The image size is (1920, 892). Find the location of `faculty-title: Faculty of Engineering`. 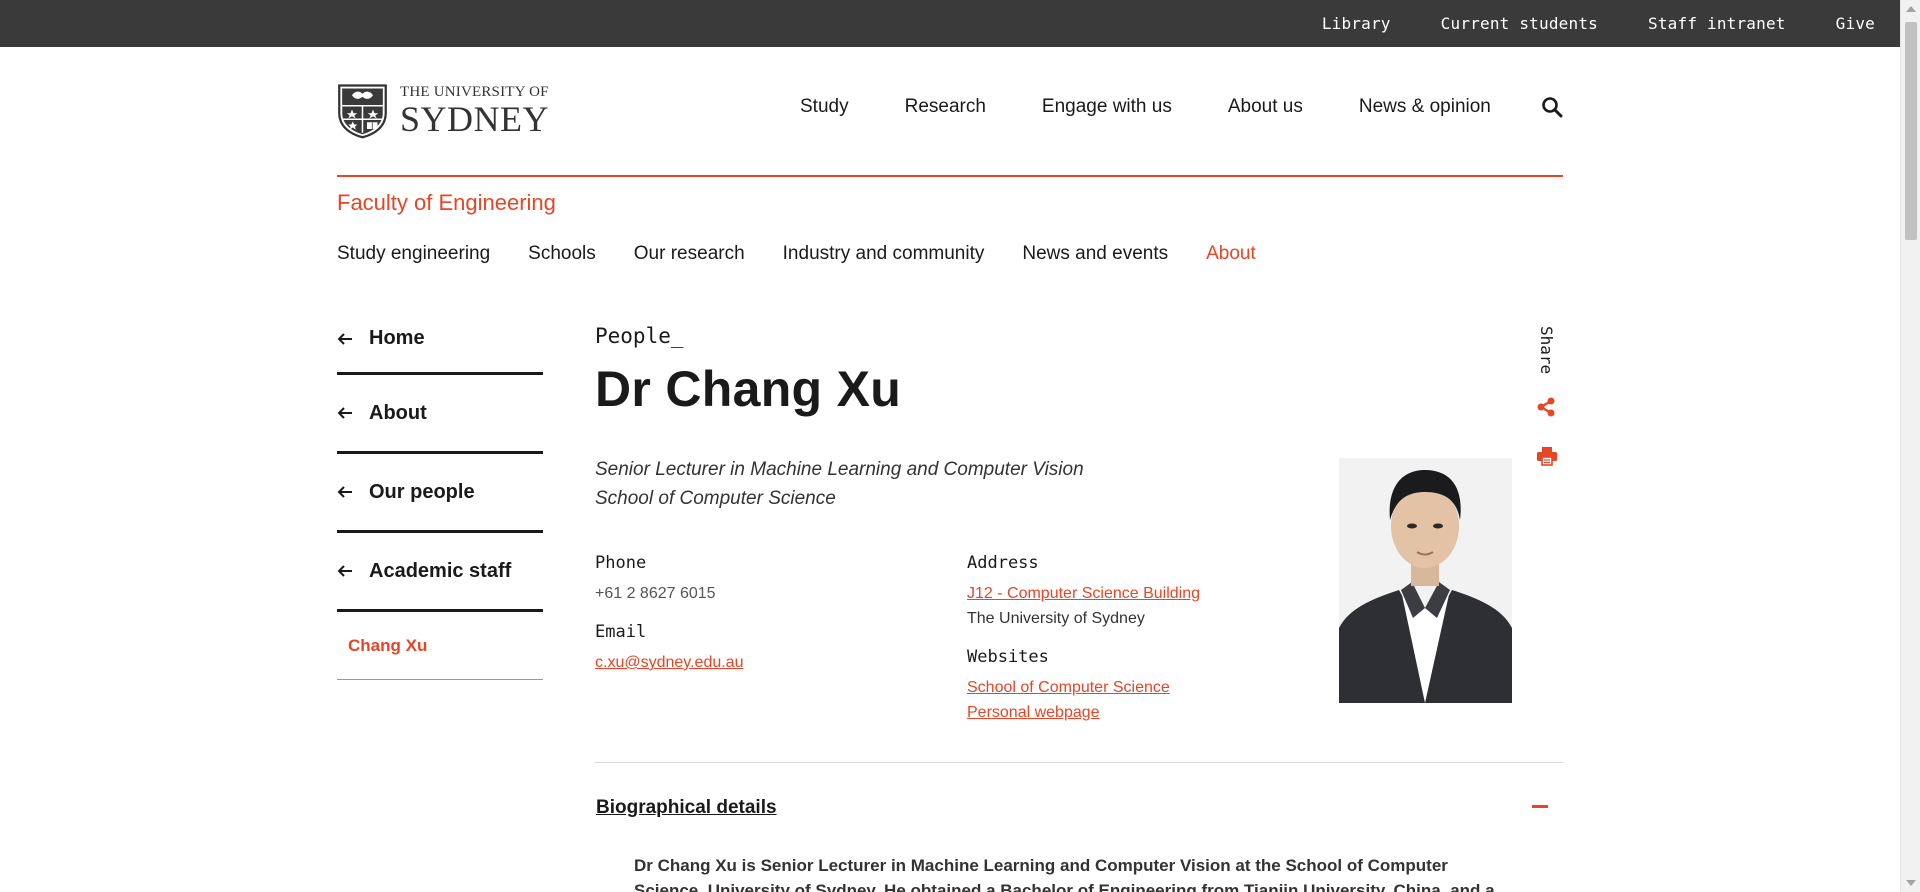

faculty-title: Faculty of Engineering is located at coordinates (446, 203).